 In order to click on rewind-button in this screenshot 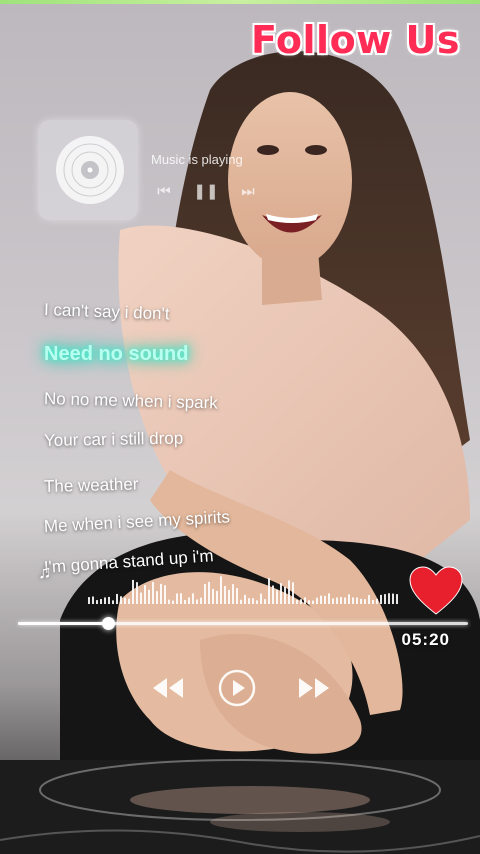, I will do `click(168, 688)`.